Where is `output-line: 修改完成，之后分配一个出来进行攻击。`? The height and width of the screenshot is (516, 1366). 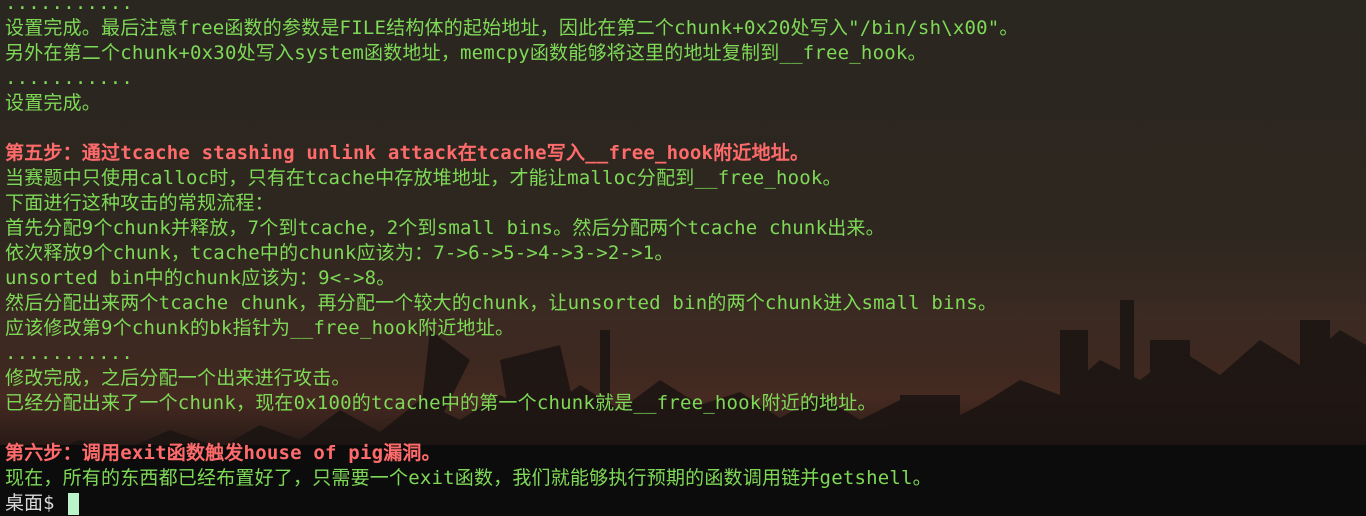 output-line: 修改完成，之后分配一个出来进行攻击。 is located at coordinates (178, 378).